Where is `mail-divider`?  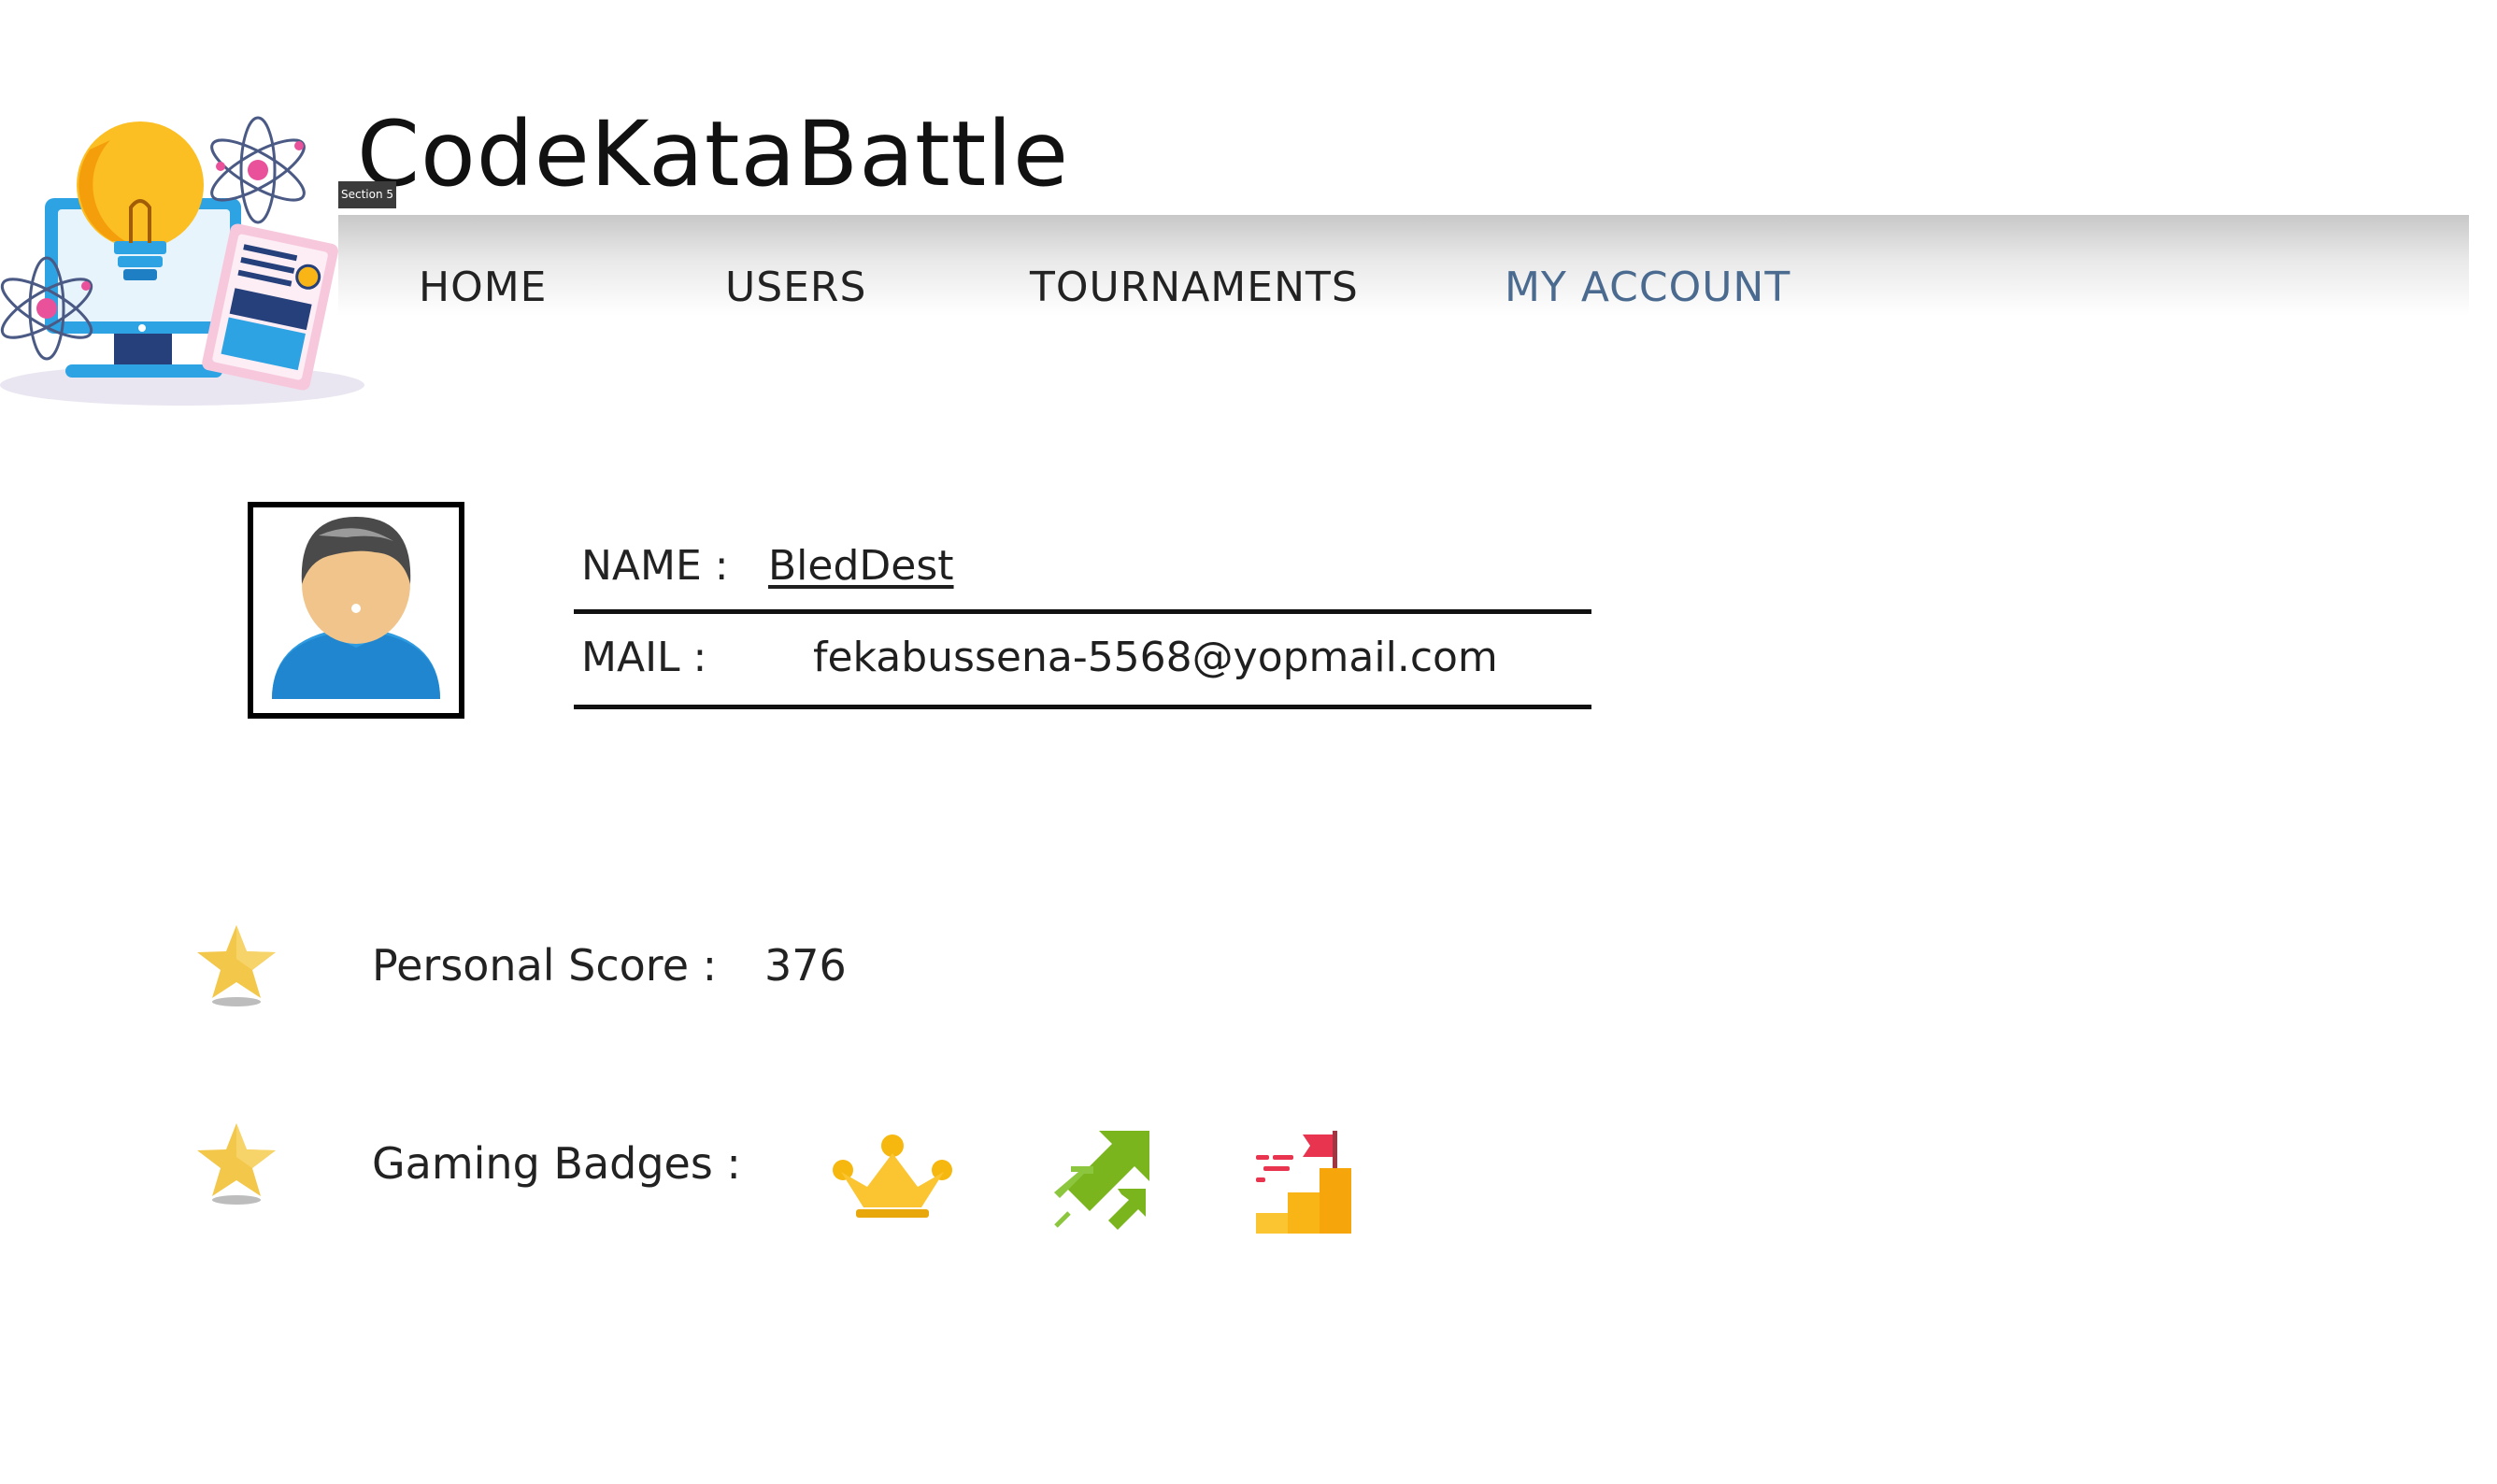 mail-divider is located at coordinates (1082, 707).